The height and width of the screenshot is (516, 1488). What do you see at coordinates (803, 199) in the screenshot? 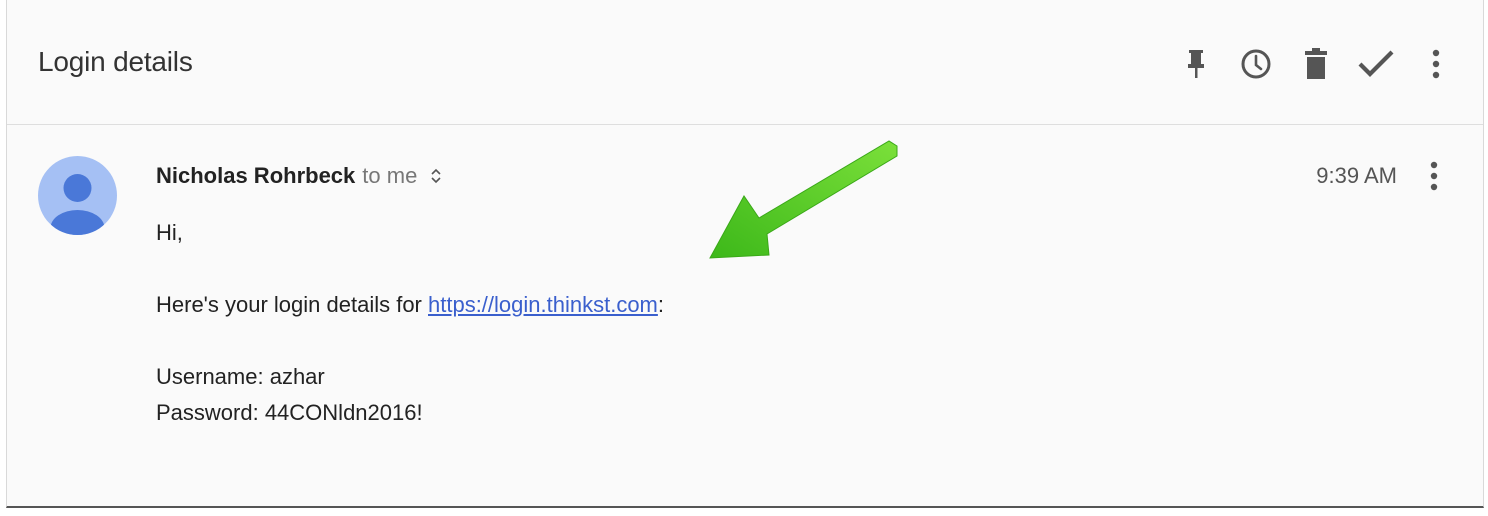
I see `annotation-arrow` at bounding box center [803, 199].